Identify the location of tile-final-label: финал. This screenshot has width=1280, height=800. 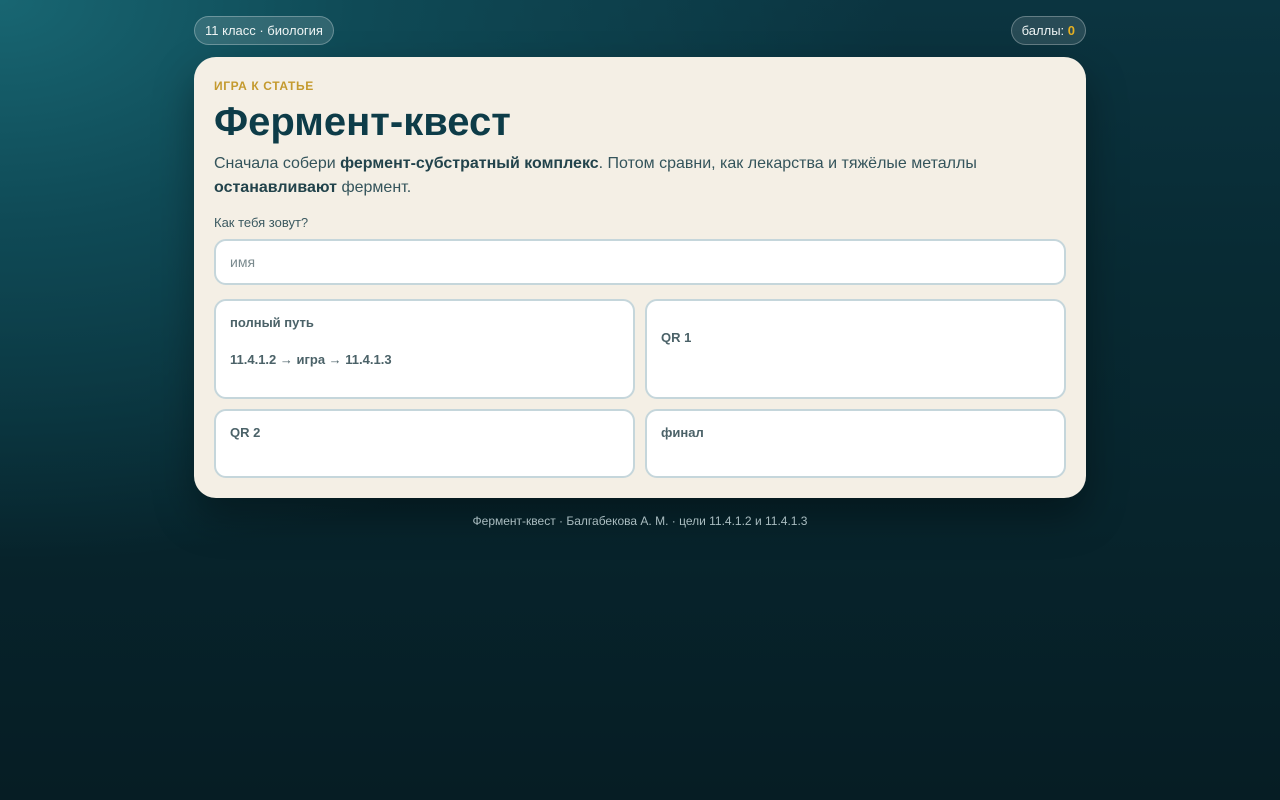
(682, 432).